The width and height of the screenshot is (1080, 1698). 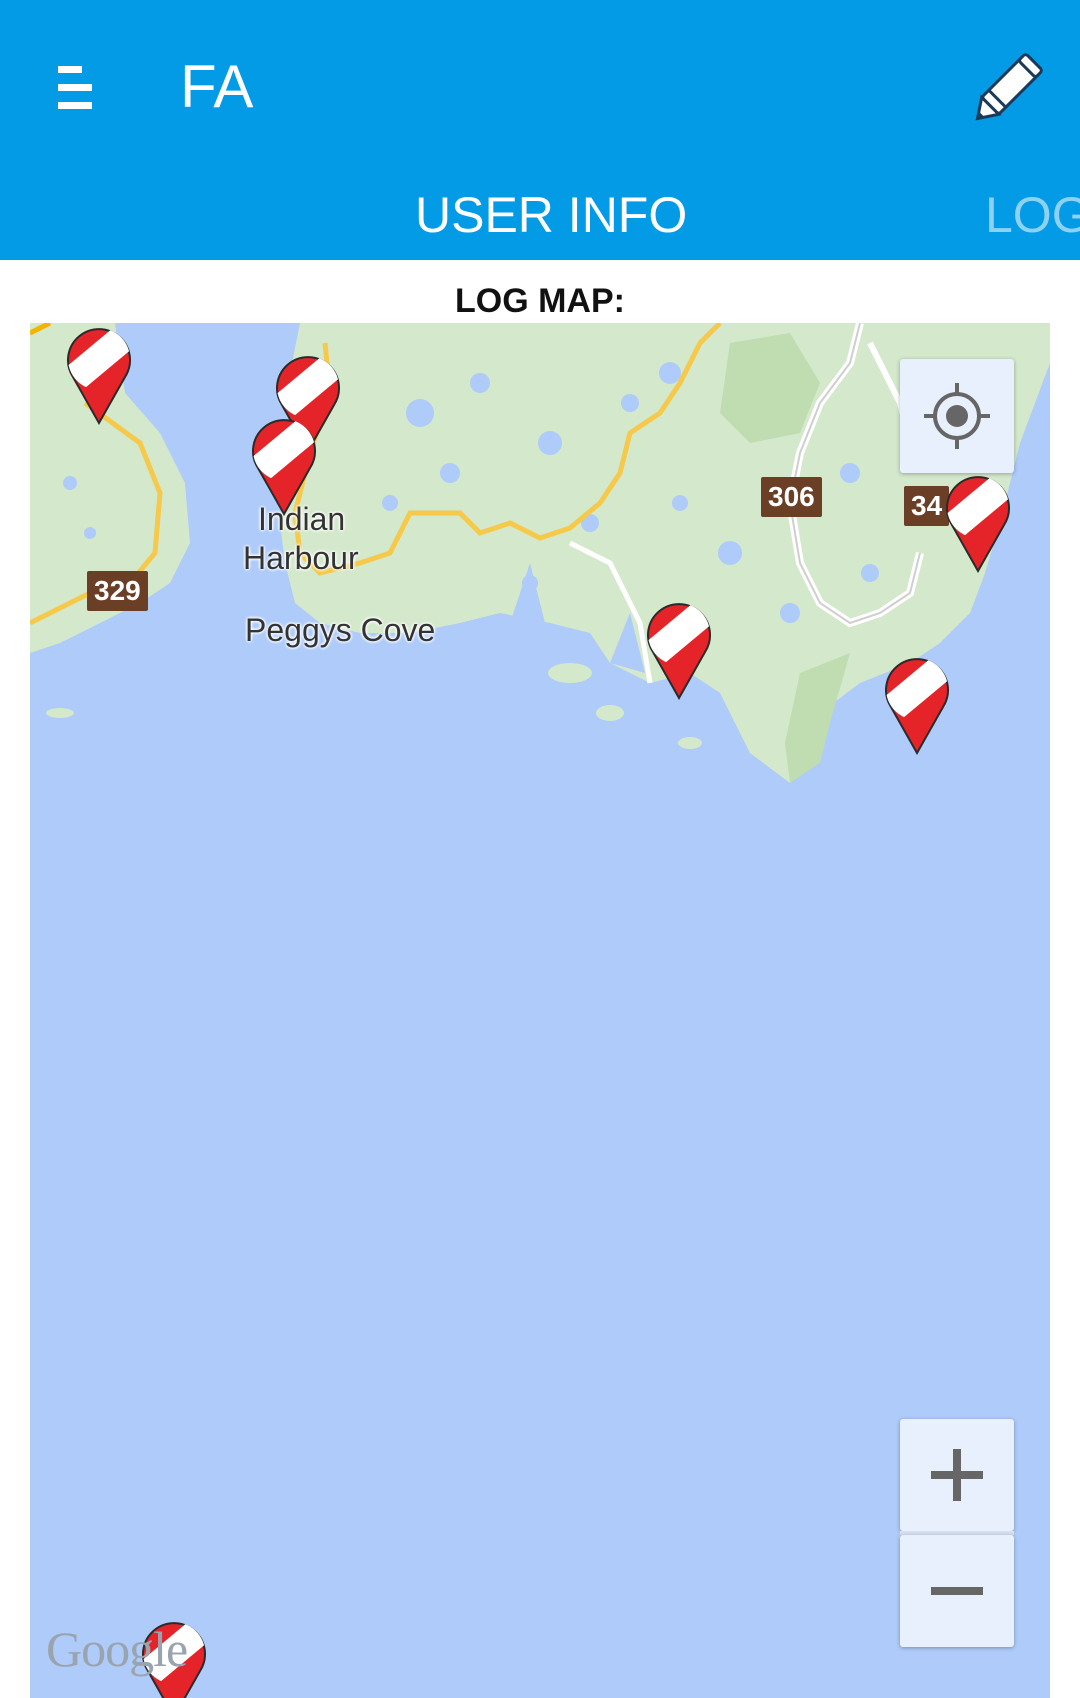 I want to click on plus-icon, so click(x=957, y=1475).